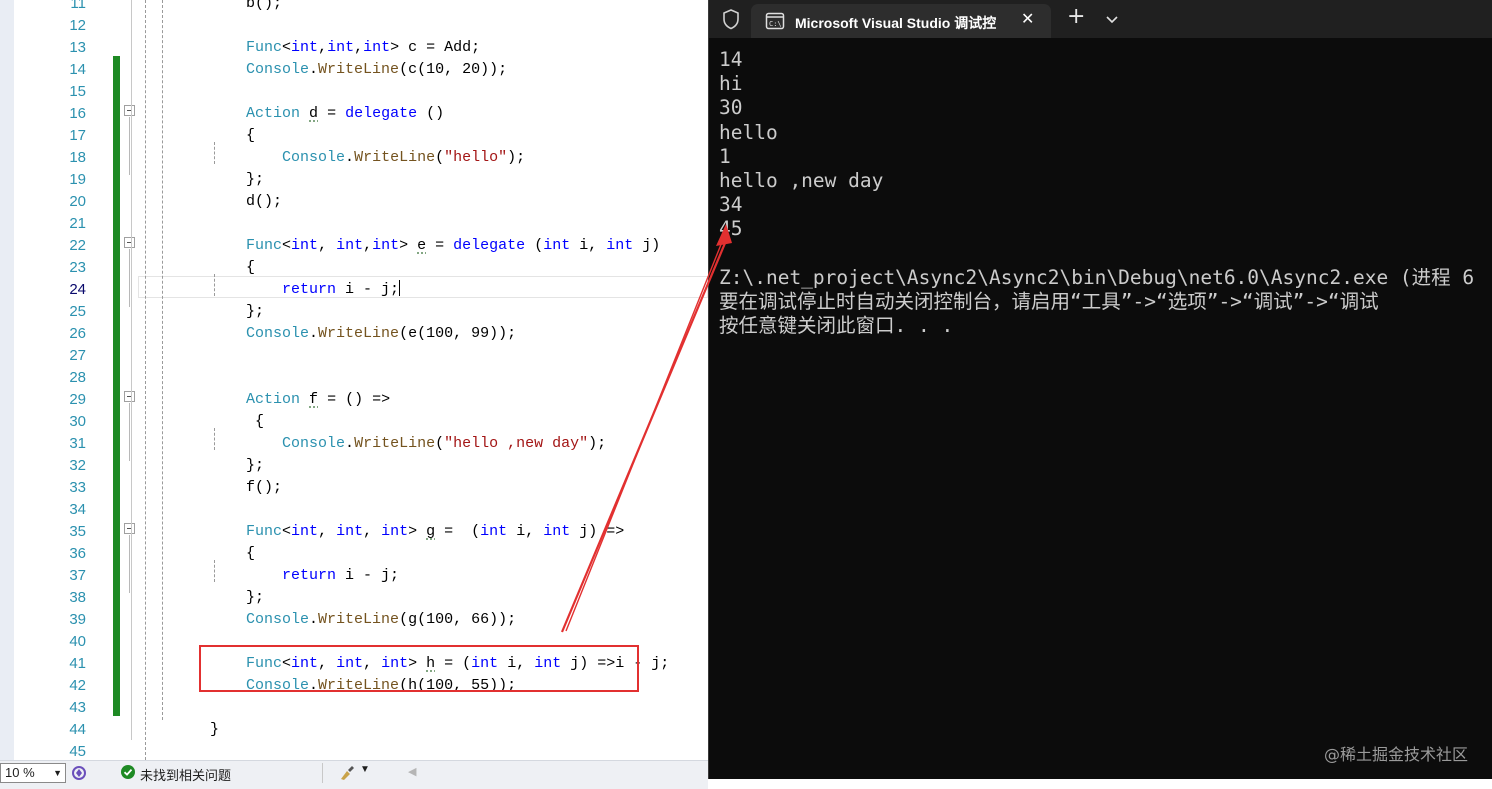  I want to click on terminal-tab: C:\ Microsoft Visual Studio 调试控 ✕, so click(901, 21).